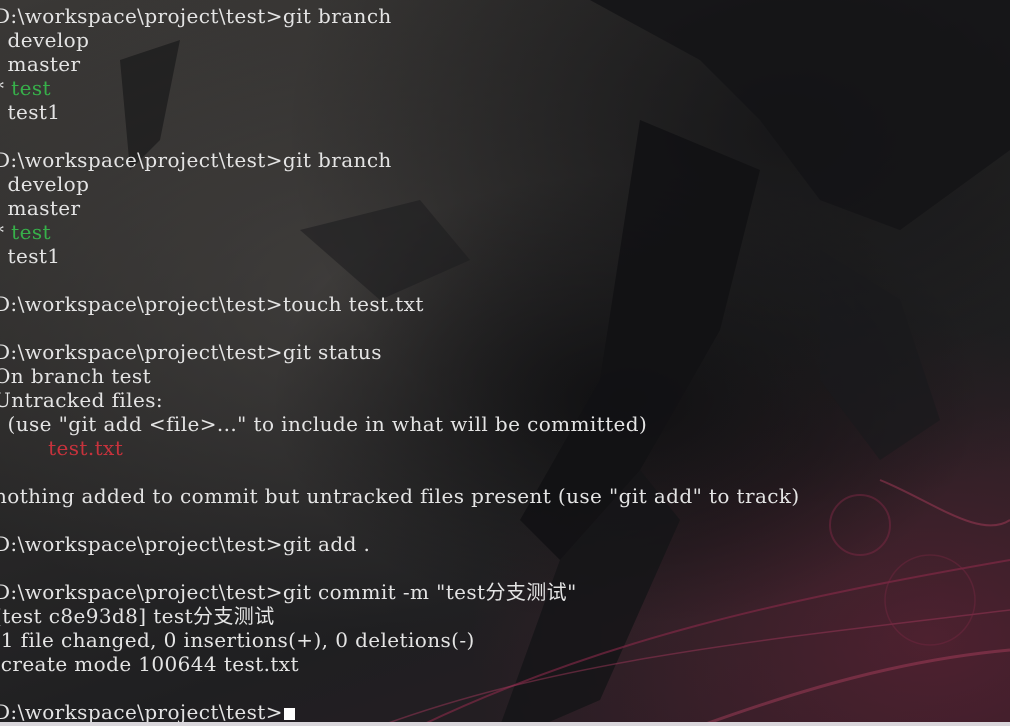 The width and height of the screenshot is (1010, 726). Describe the element at coordinates (505, 724) in the screenshot. I see `window-bottom-edge` at that location.